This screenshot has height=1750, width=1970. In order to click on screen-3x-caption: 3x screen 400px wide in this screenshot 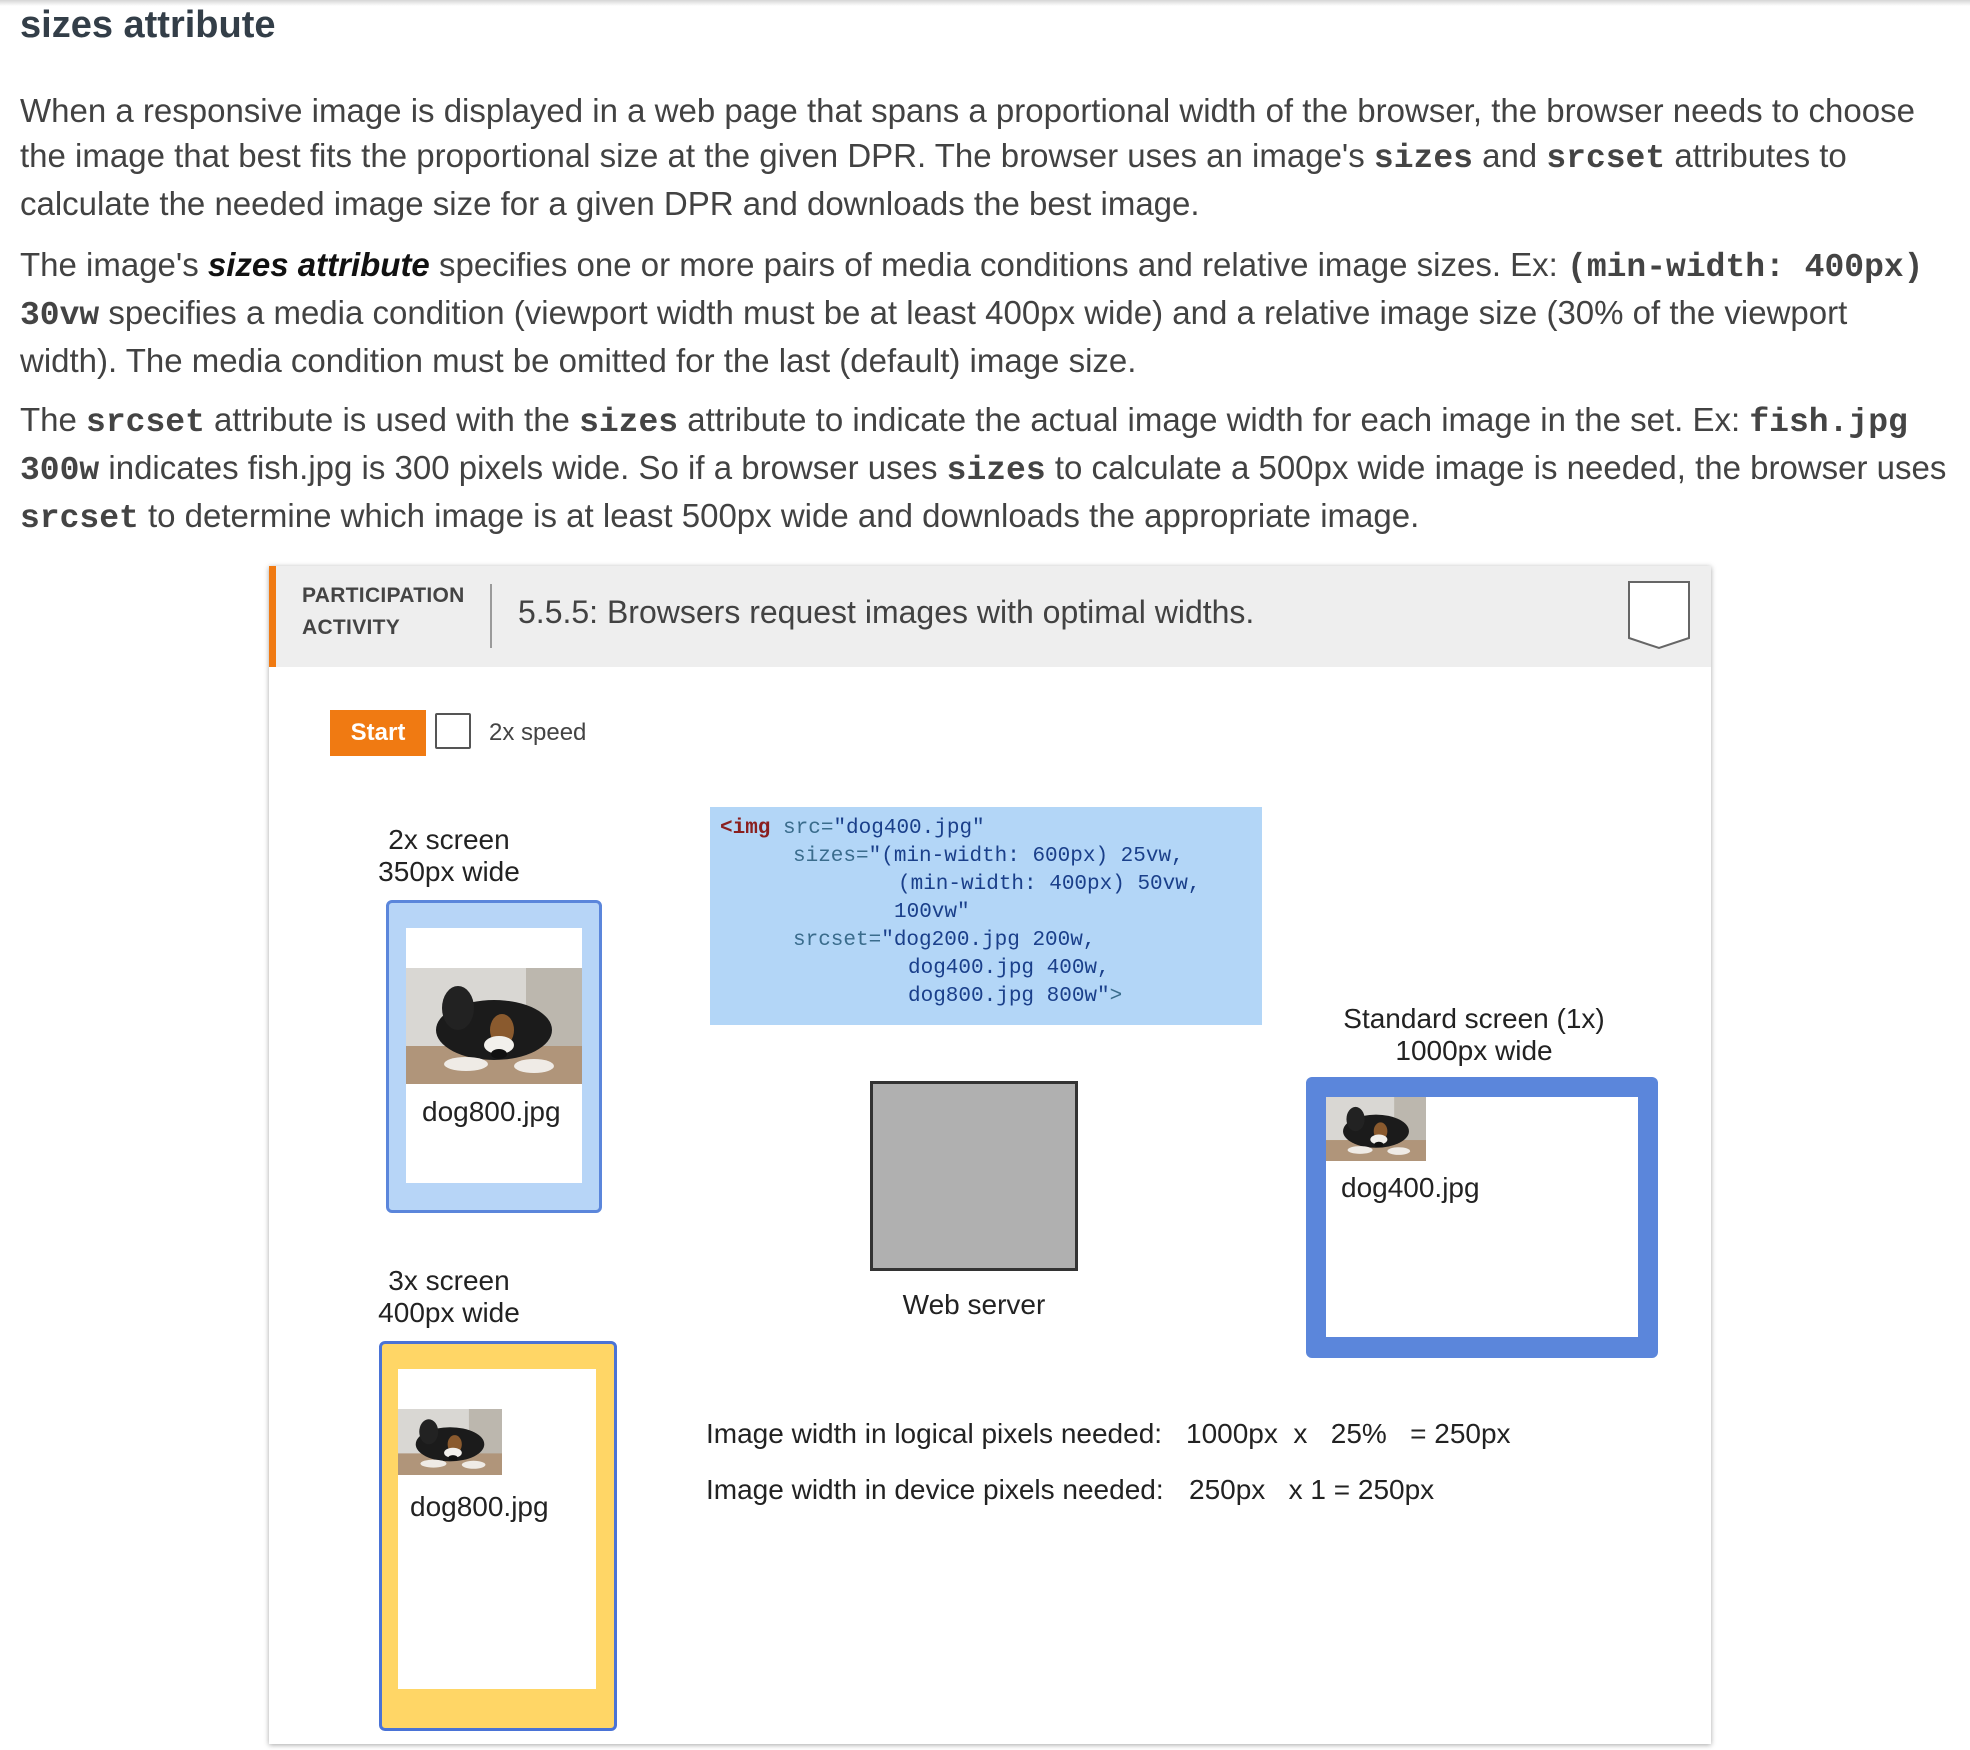, I will do `click(449, 1297)`.